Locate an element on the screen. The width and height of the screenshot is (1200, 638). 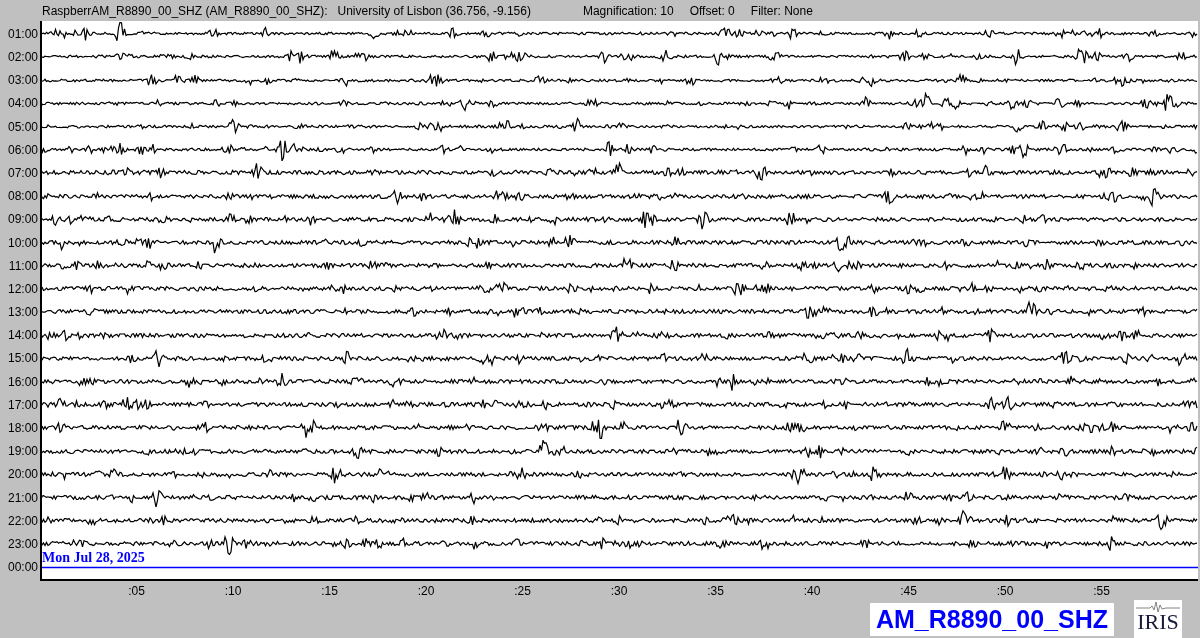
time-label: 21:00 is located at coordinates (22, 498).